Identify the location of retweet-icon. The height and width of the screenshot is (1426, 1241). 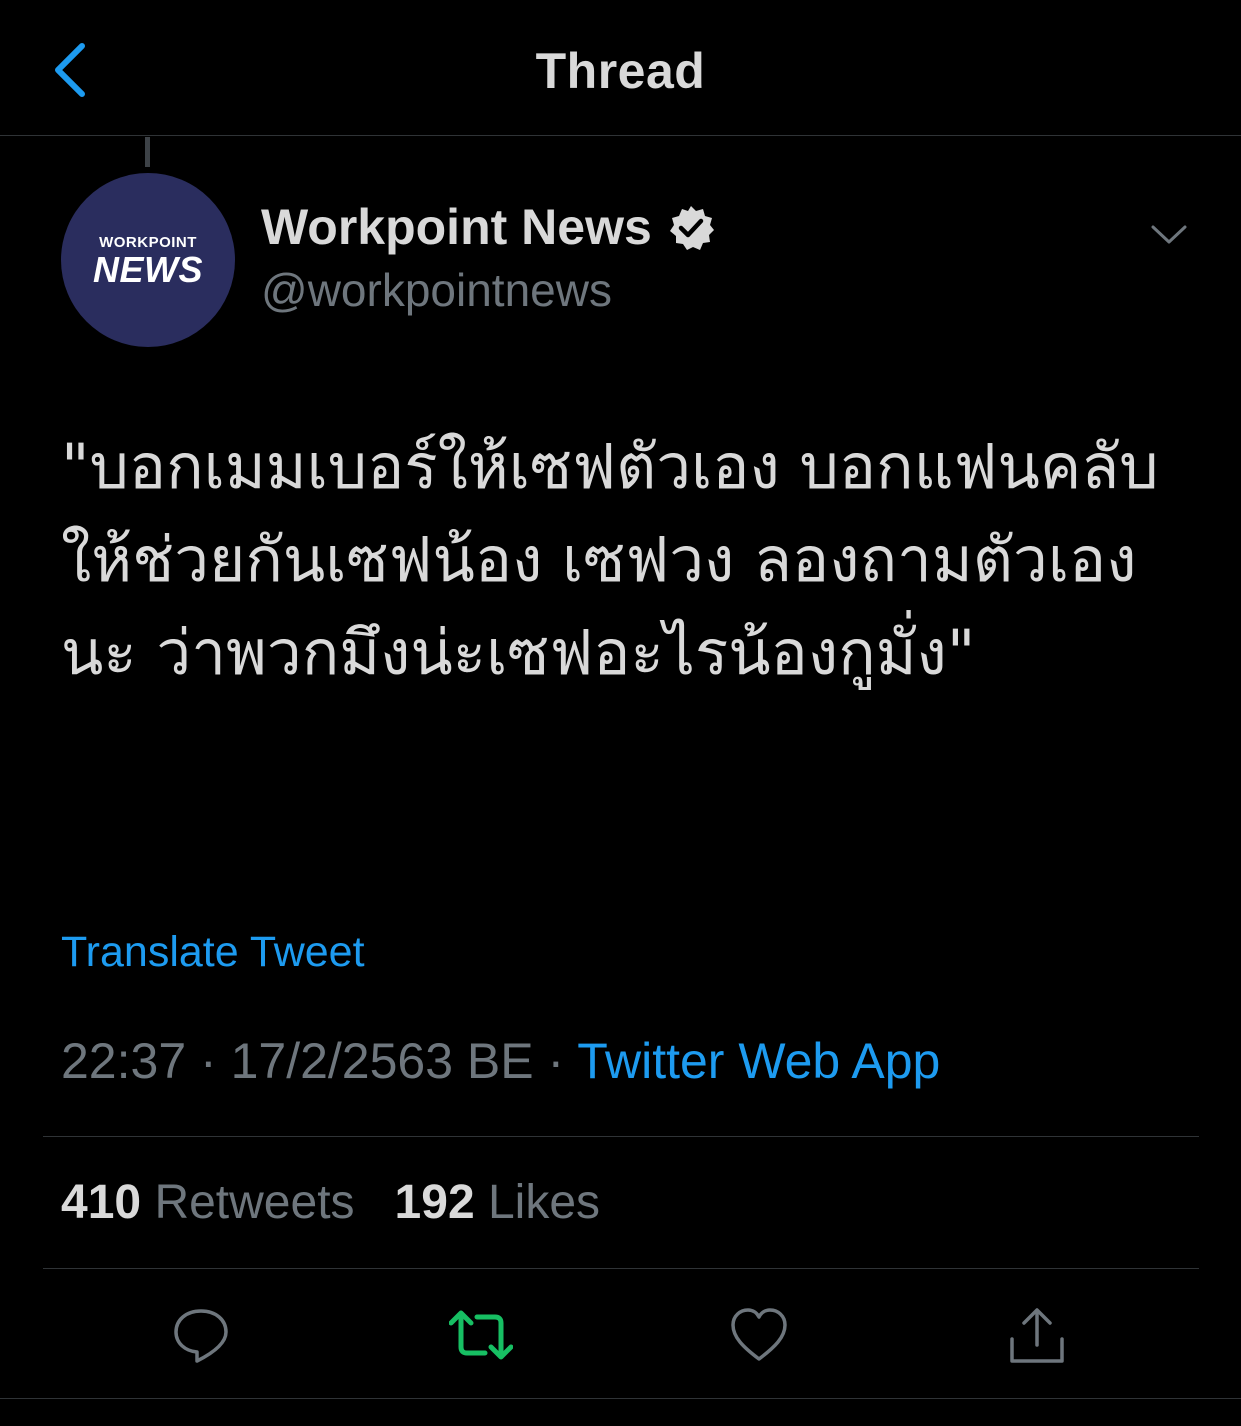
(481, 1335).